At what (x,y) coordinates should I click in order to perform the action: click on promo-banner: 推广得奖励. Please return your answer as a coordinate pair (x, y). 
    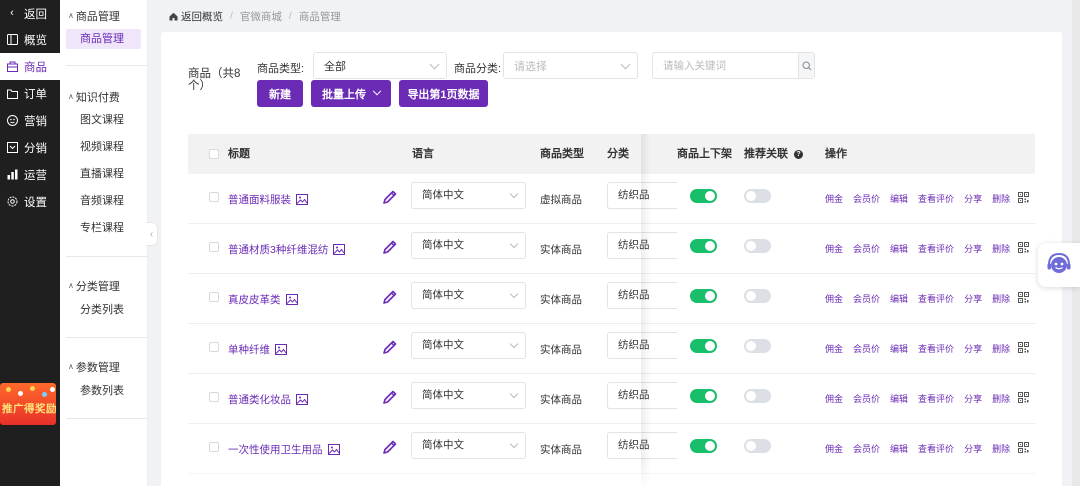
    Looking at the image, I should click on (28, 404).